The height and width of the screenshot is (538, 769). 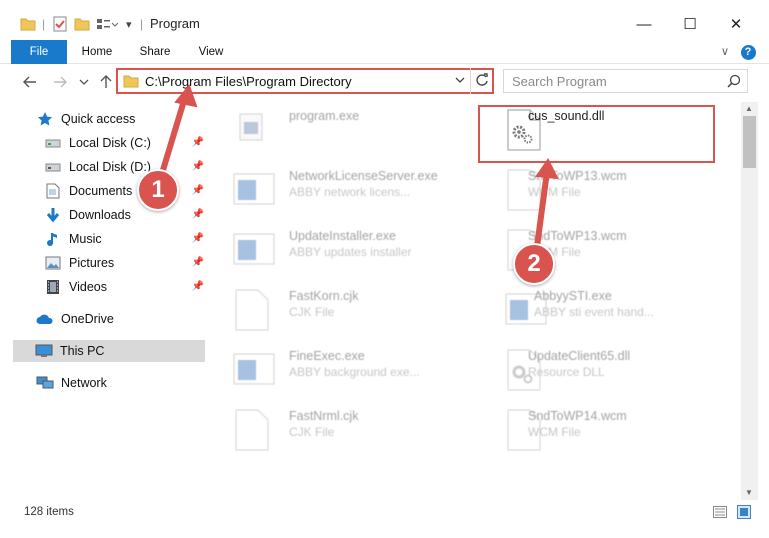 I want to click on address-dropdown-icon, so click(x=460, y=81).